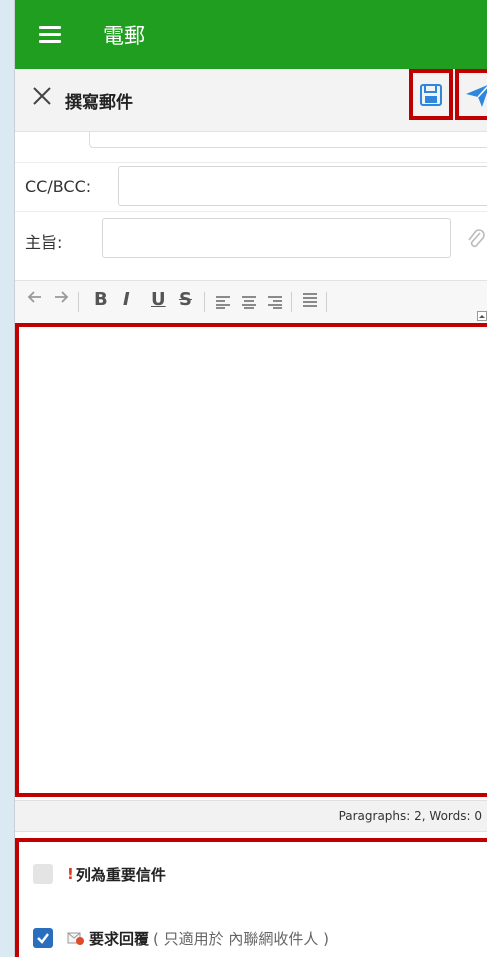 The height and width of the screenshot is (957, 487). I want to click on underline-button: U, so click(158, 299).